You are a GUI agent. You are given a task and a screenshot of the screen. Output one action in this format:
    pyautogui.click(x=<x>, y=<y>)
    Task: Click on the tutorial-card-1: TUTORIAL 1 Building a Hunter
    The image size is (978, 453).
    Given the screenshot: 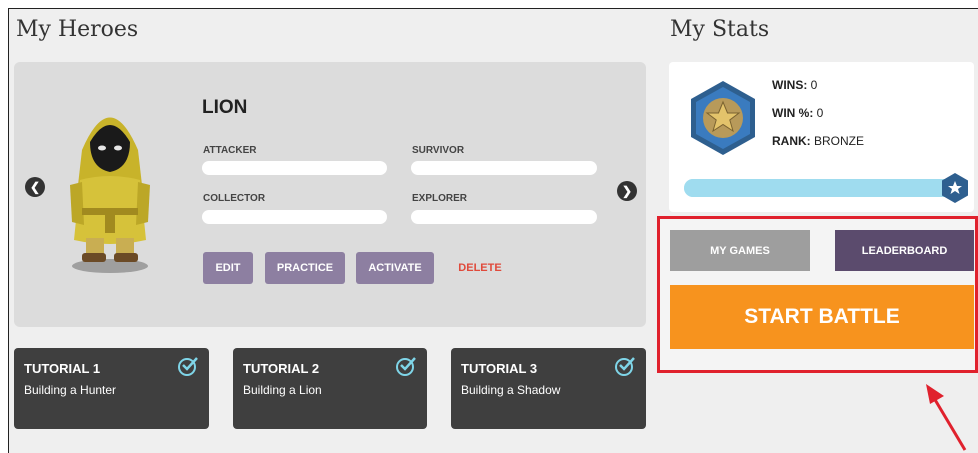 What is the action you would take?
    pyautogui.click(x=111, y=388)
    